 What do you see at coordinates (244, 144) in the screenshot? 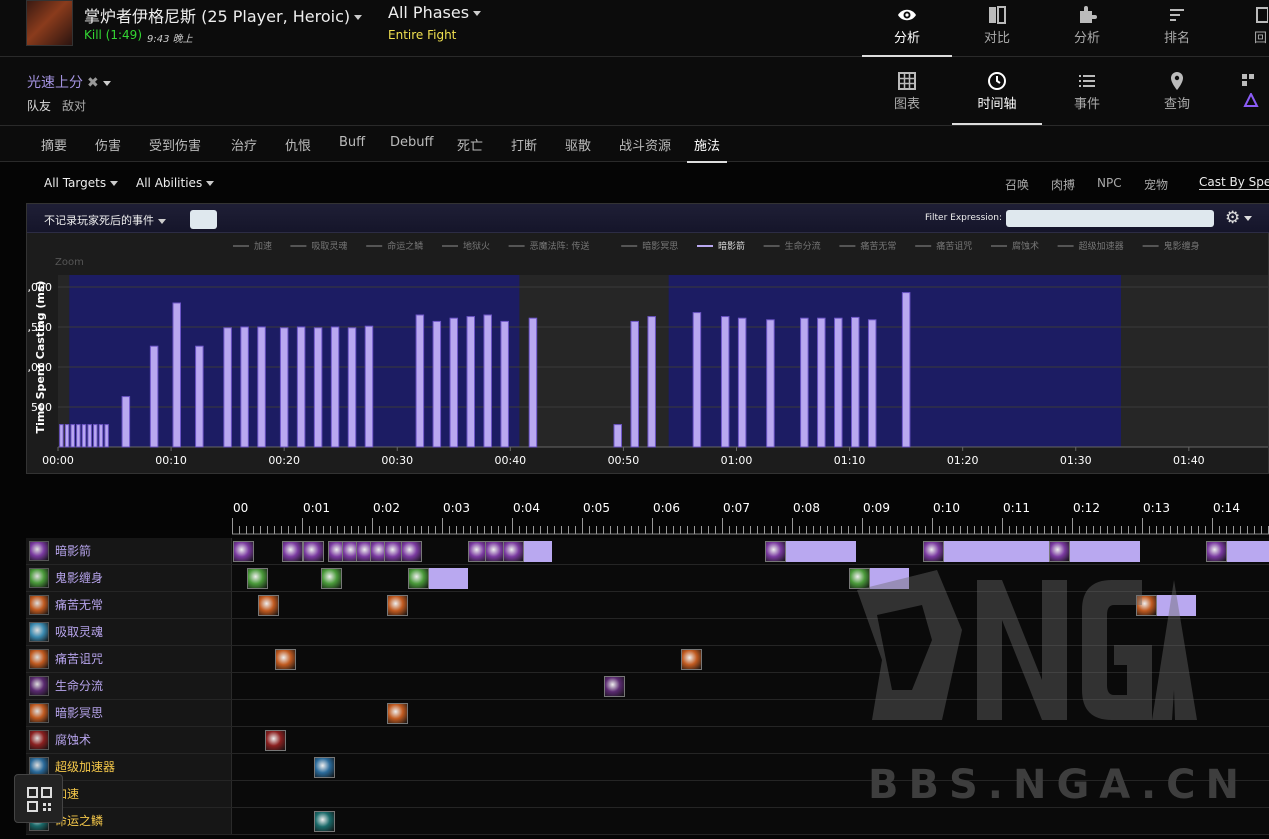
I see `tab-healing: 治疗` at bounding box center [244, 144].